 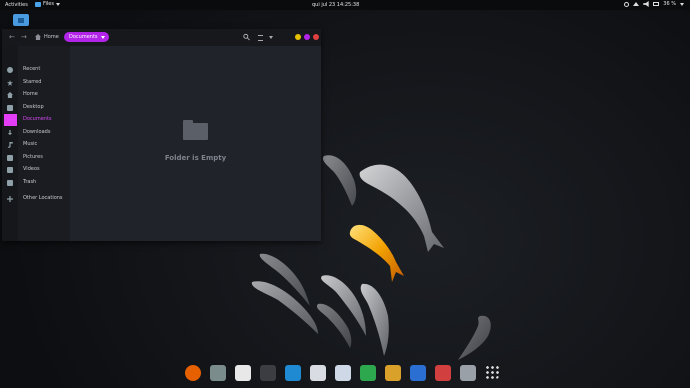 I want to click on breadcrumb-current: Documents, so click(x=86, y=37).